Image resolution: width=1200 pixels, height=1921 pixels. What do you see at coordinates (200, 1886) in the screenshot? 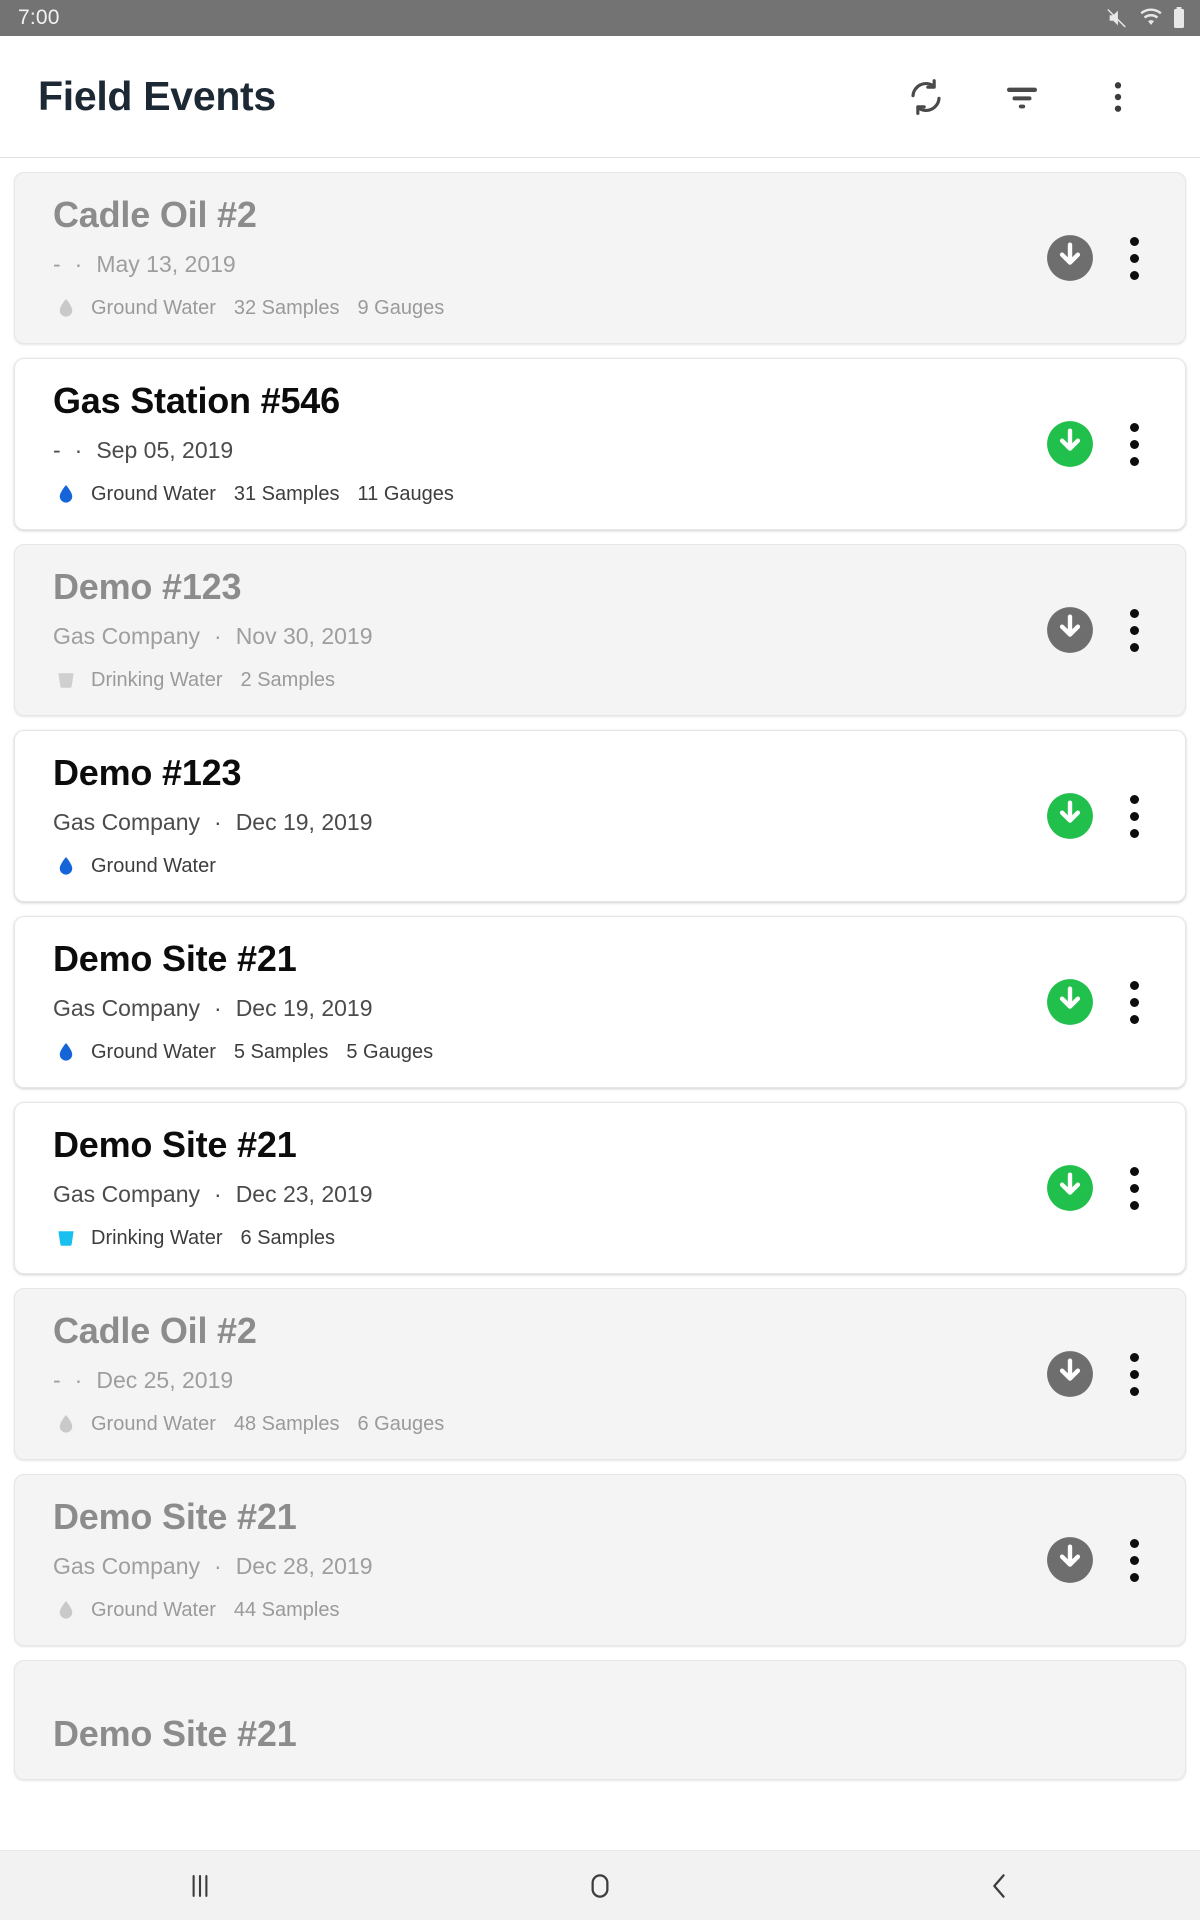
I see `recents-button` at bounding box center [200, 1886].